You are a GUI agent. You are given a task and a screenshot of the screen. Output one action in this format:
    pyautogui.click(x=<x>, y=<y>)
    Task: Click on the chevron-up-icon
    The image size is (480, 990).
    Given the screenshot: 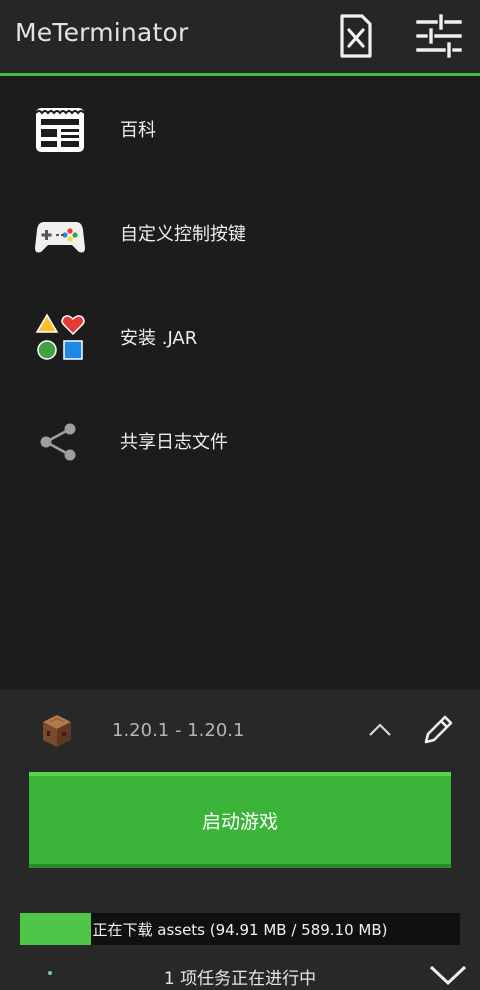 What is the action you would take?
    pyautogui.click(x=380, y=730)
    